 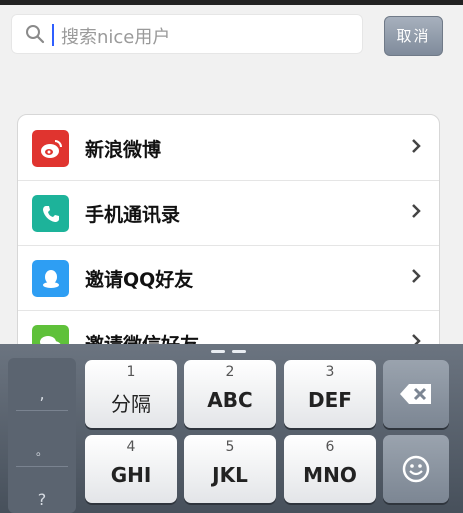 I want to click on key-letters: GHI, so click(x=131, y=475).